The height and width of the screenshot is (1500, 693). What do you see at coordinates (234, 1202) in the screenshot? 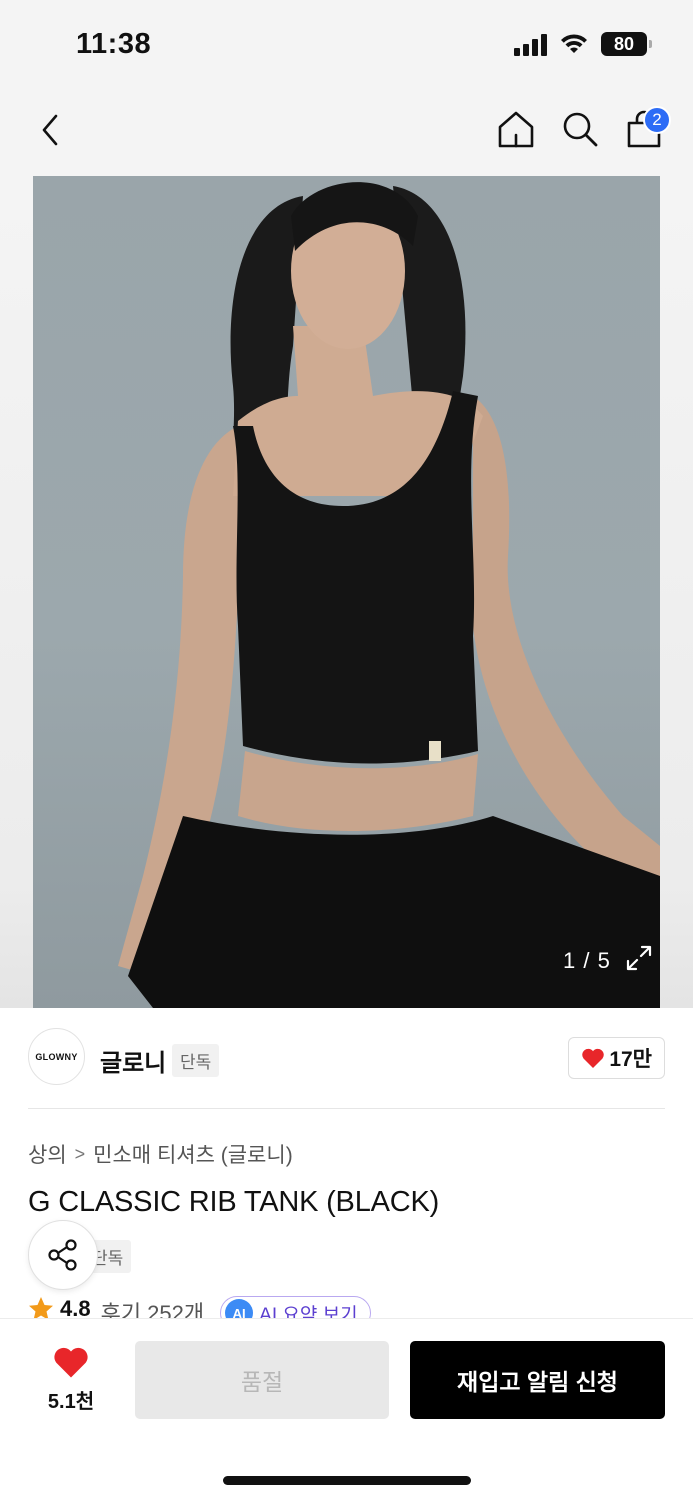
I see `product-title: G CLASSIC RIB TANK (BLACK)` at bounding box center [234, 1202].